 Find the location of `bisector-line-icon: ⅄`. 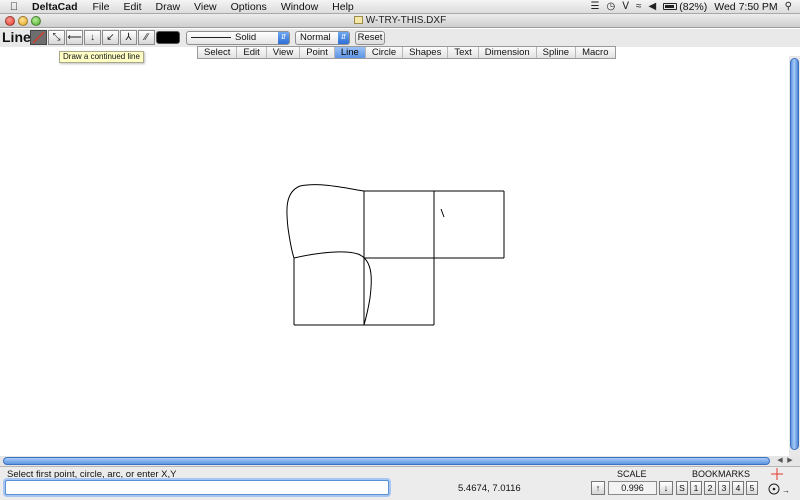

bisector-line-icon: ⅄ is located at coordinates (128, 37).